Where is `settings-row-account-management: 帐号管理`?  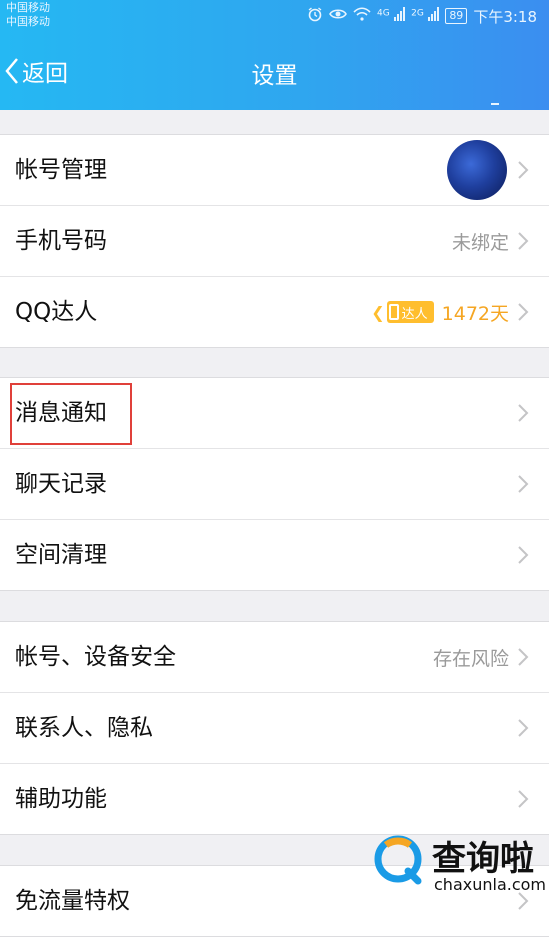 settings-row-account-management: 帐号管理 is located at coordinates (274, 170).